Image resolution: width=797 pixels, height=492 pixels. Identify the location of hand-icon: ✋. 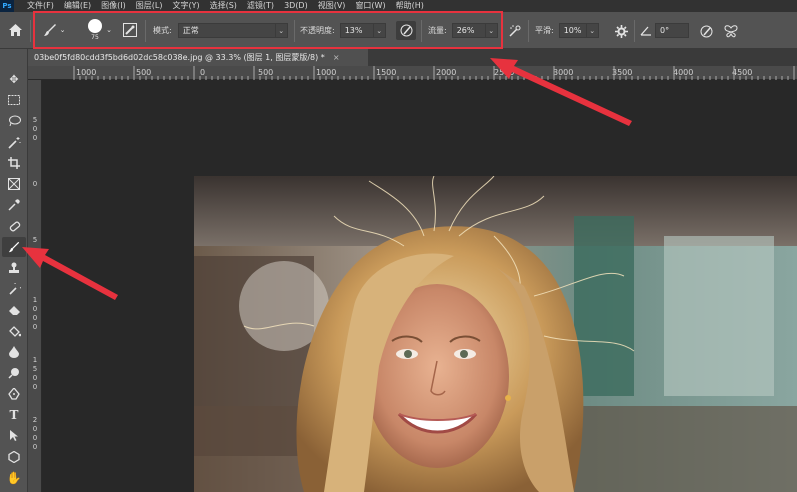
(14, 478).